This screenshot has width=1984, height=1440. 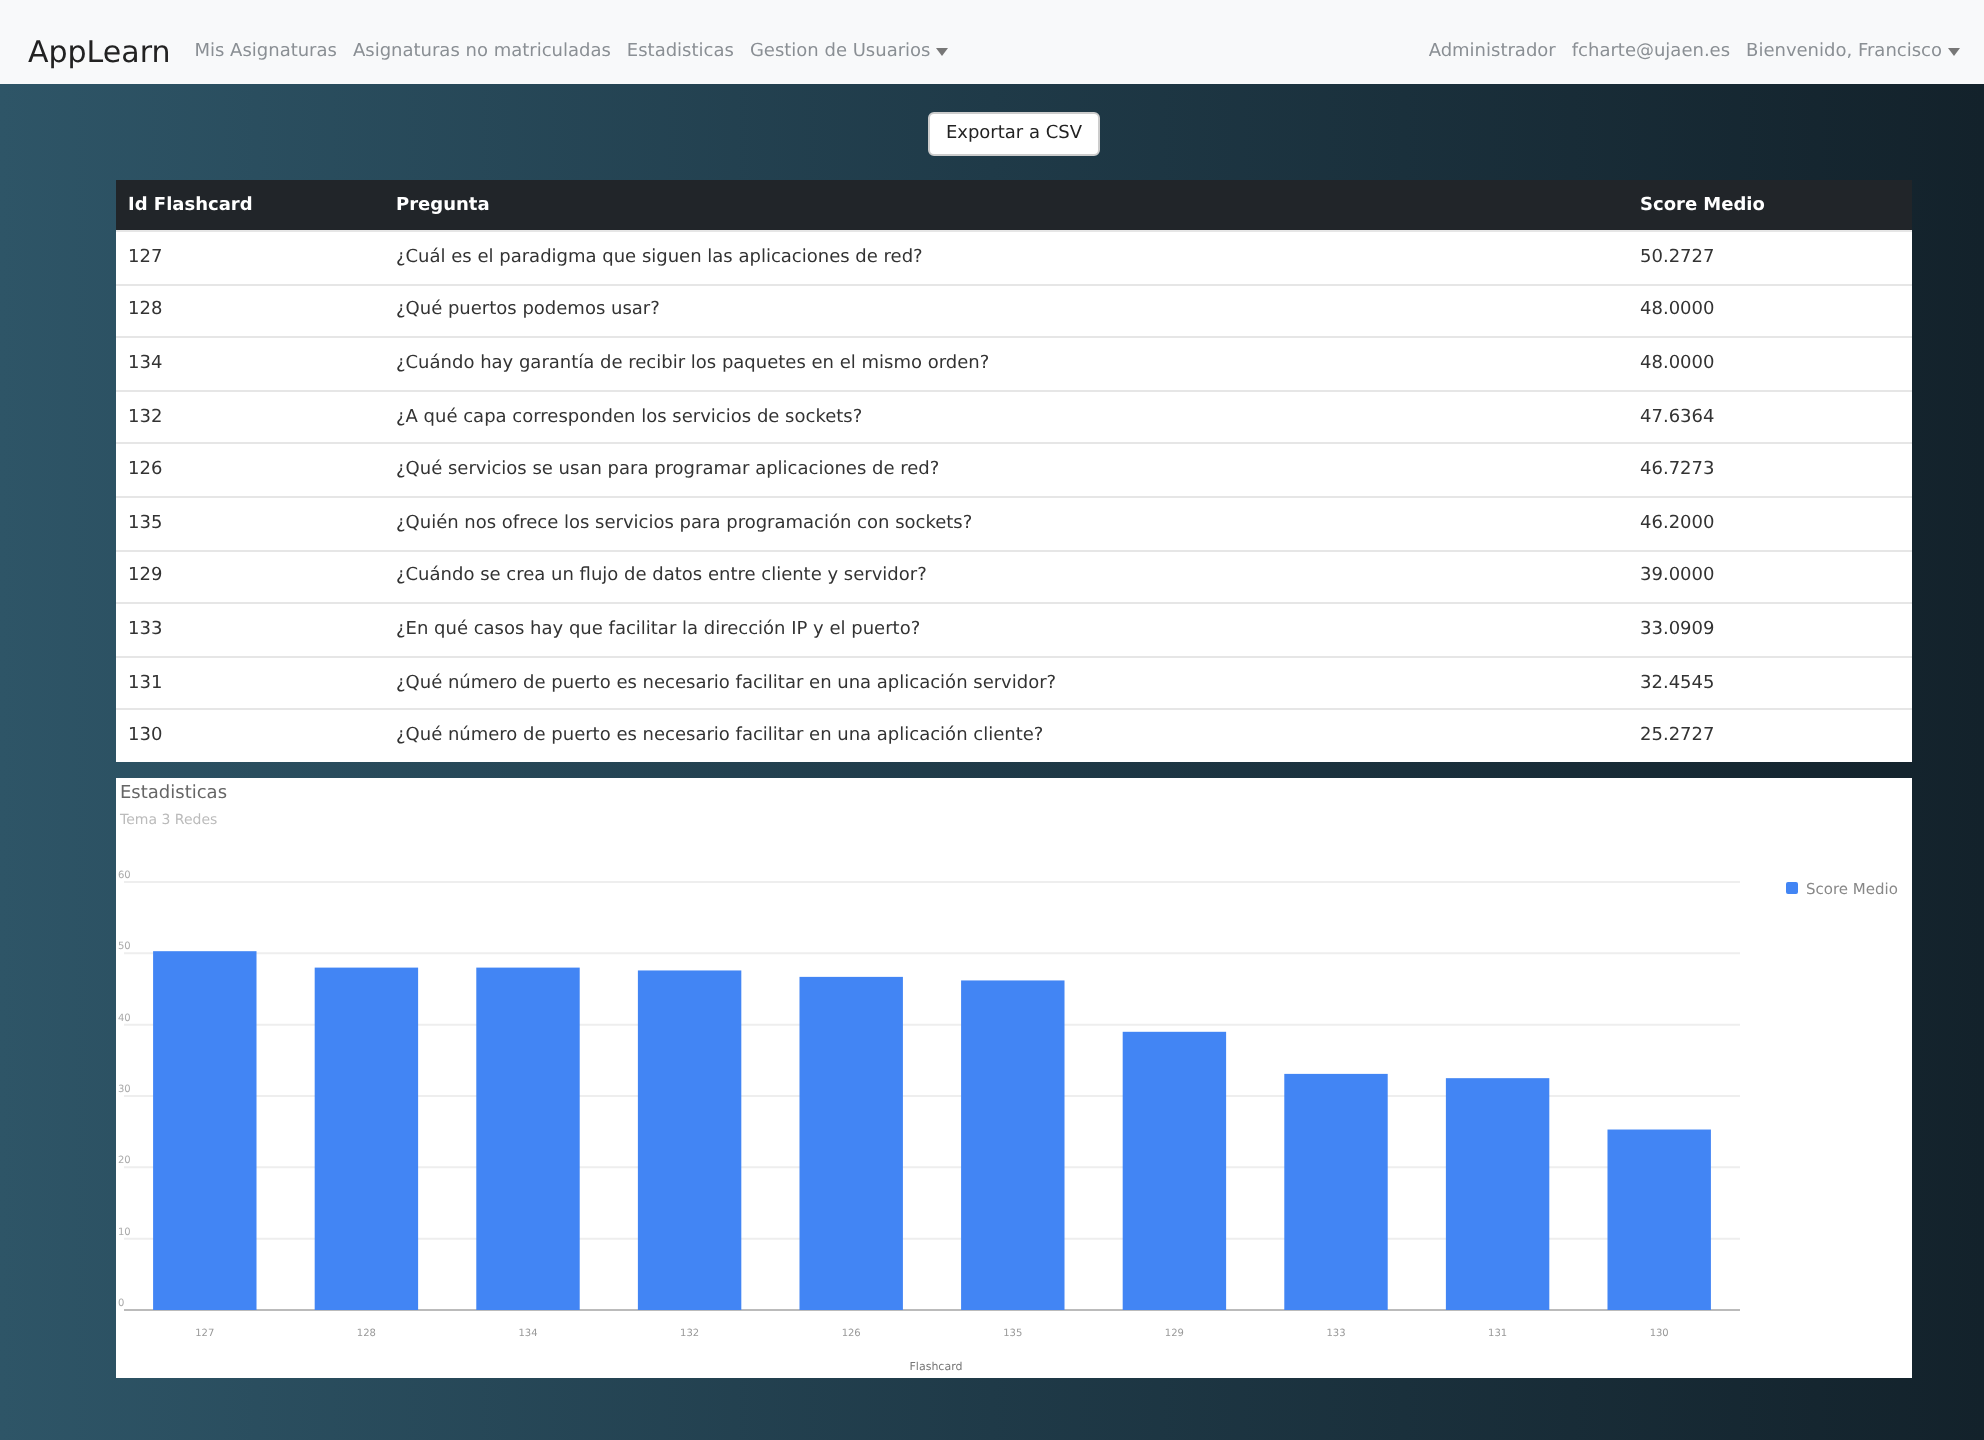 What do you see at coordinates (1006, 364) in the screenshot?
I see `table-cell: ¿Cuándo hay garantía de recibir los paquetes en el mismo orden?` at bounding box center [1006, 364].